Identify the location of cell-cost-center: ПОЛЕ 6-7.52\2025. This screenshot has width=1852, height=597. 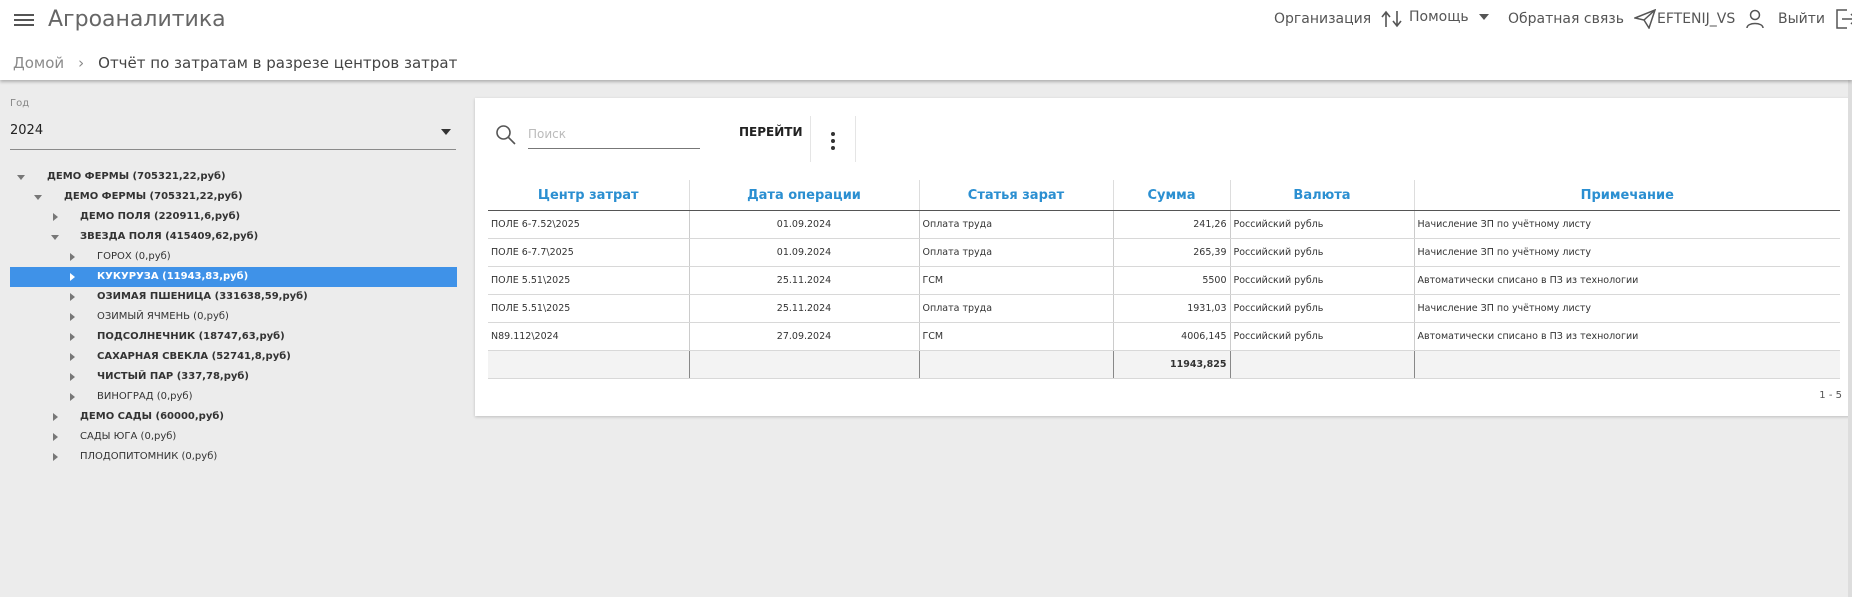
(588, 224).